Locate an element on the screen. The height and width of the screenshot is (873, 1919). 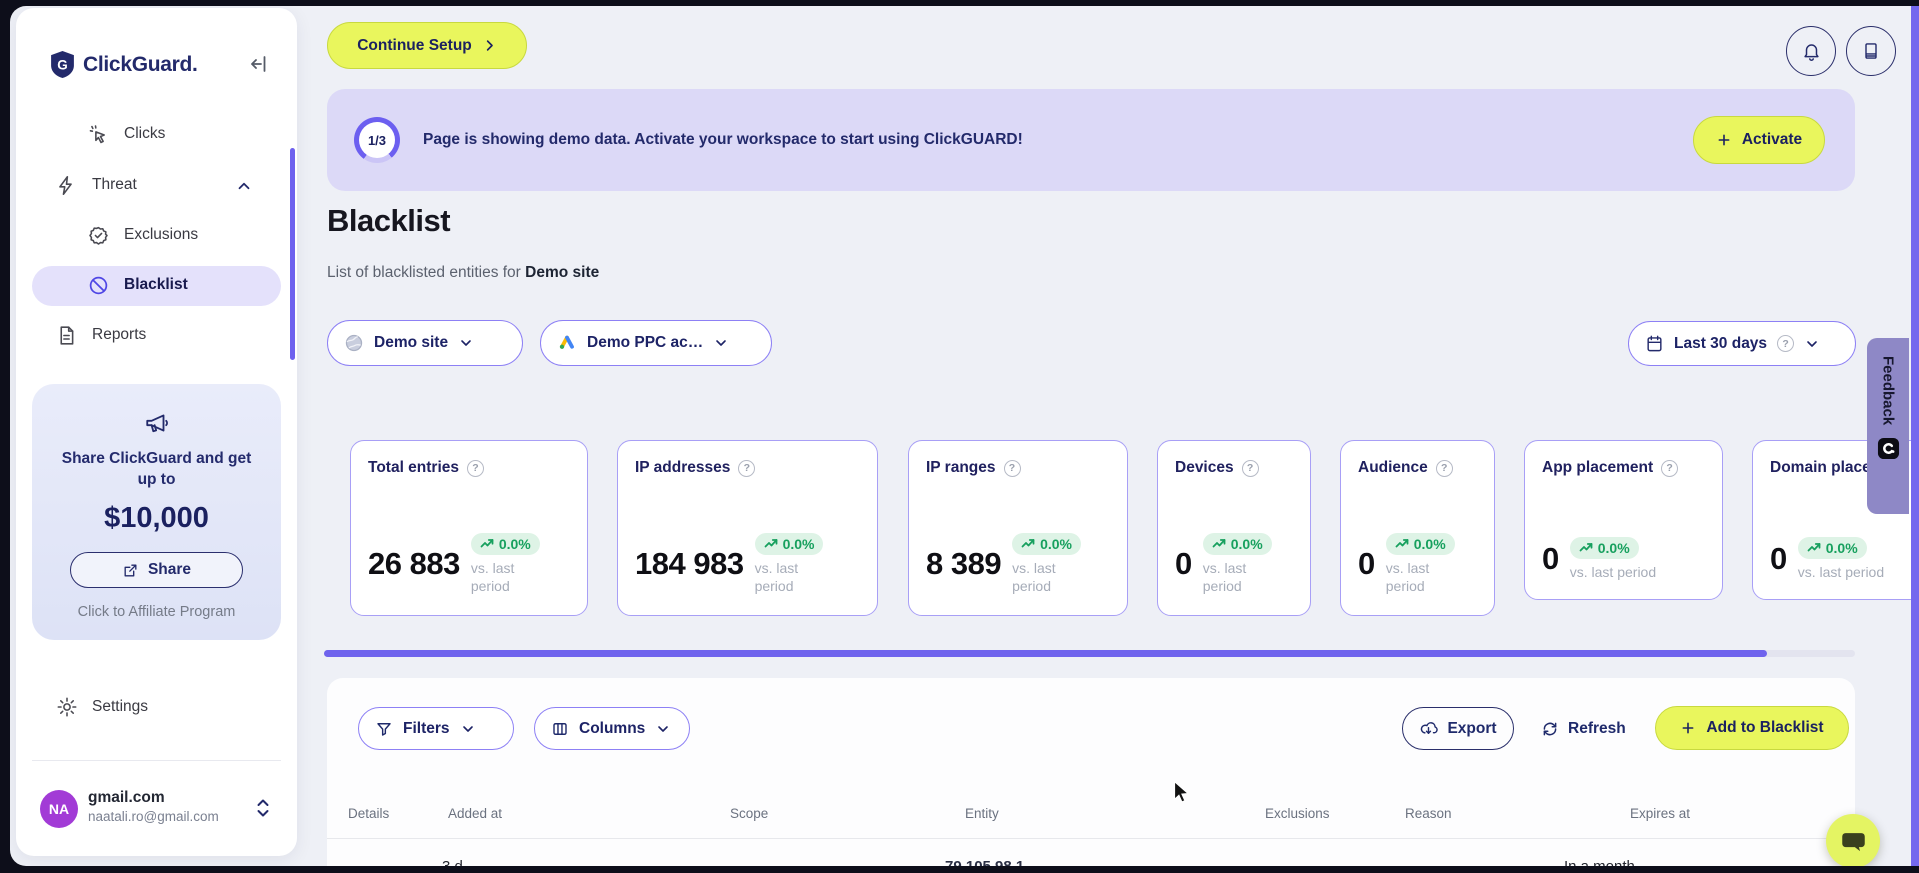
cards-scrollbar-thumb is located at coordinates (1045, 653).